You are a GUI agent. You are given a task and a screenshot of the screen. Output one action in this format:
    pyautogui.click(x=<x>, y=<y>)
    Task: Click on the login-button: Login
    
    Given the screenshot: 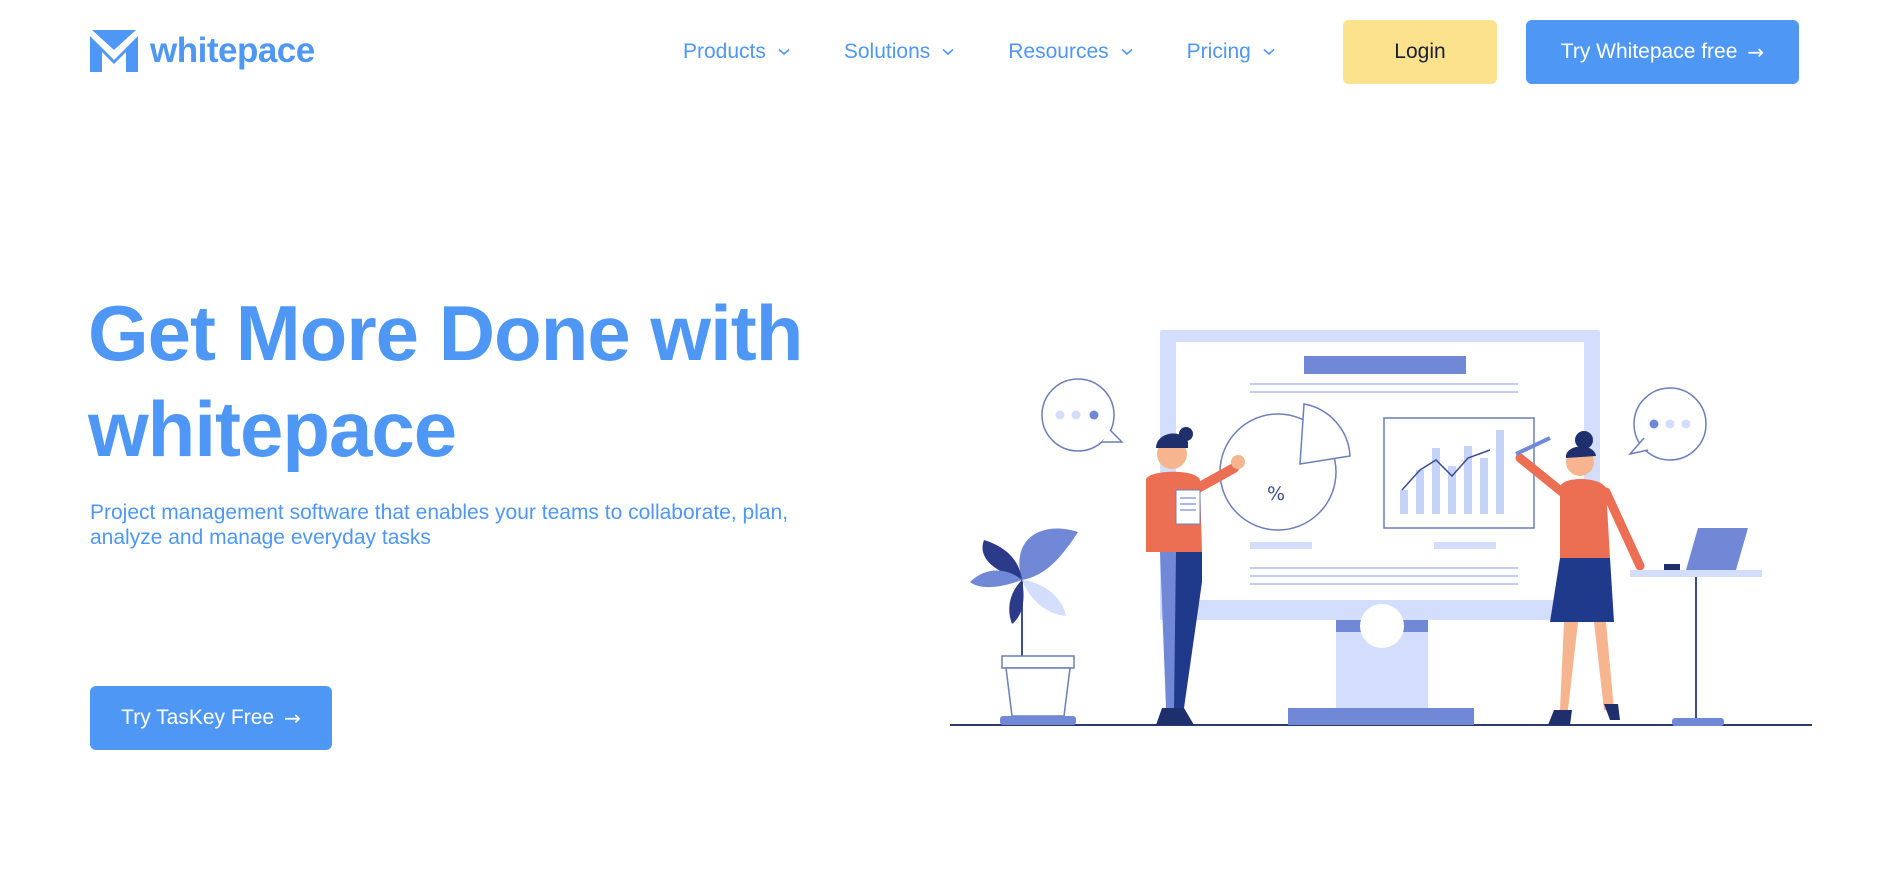 What is the action you would take?
    pyautogui.click(x=1420, y=52)
    